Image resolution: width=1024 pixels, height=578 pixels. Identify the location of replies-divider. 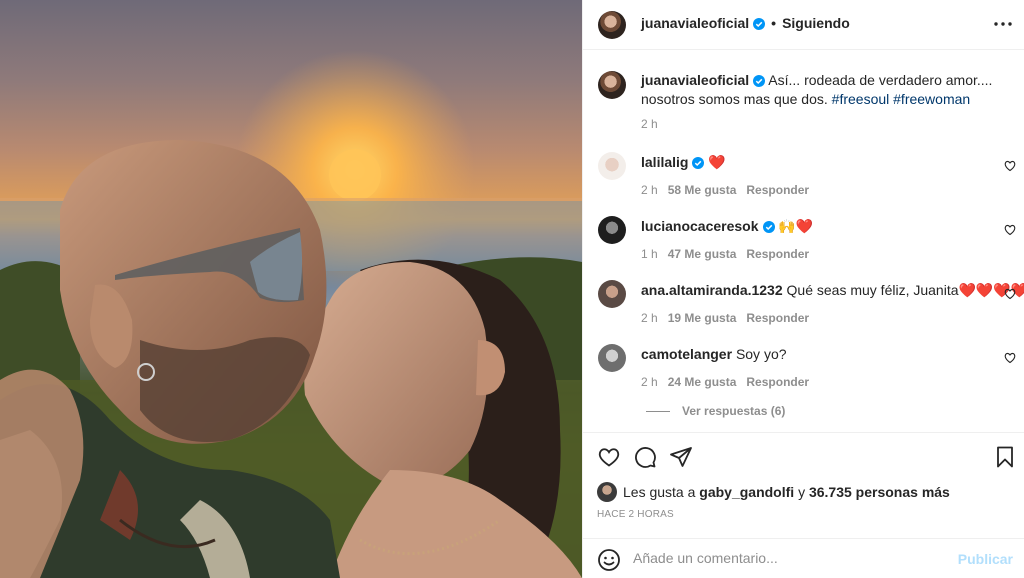
(658, 412).